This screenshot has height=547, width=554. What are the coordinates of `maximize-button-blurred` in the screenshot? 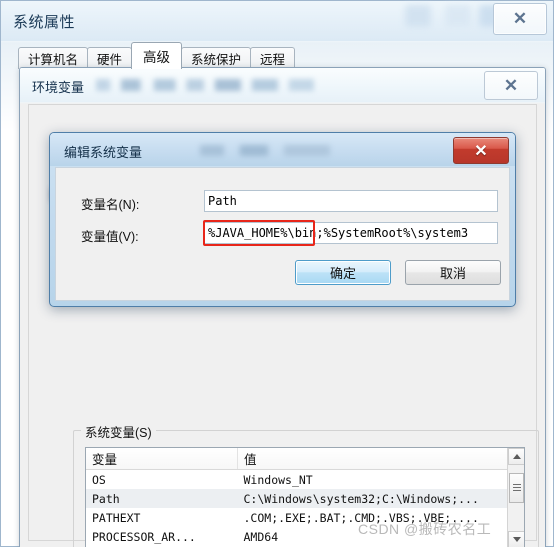 It's located at (458, 16).